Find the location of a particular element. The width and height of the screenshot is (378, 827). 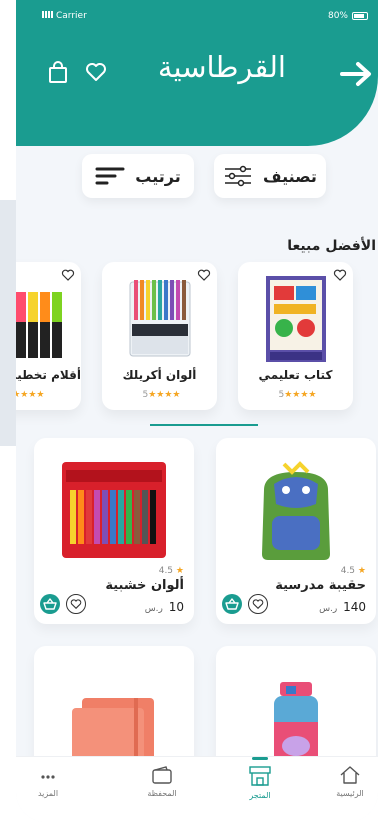

active-tab-indicator is located at coordinates (260, 758).